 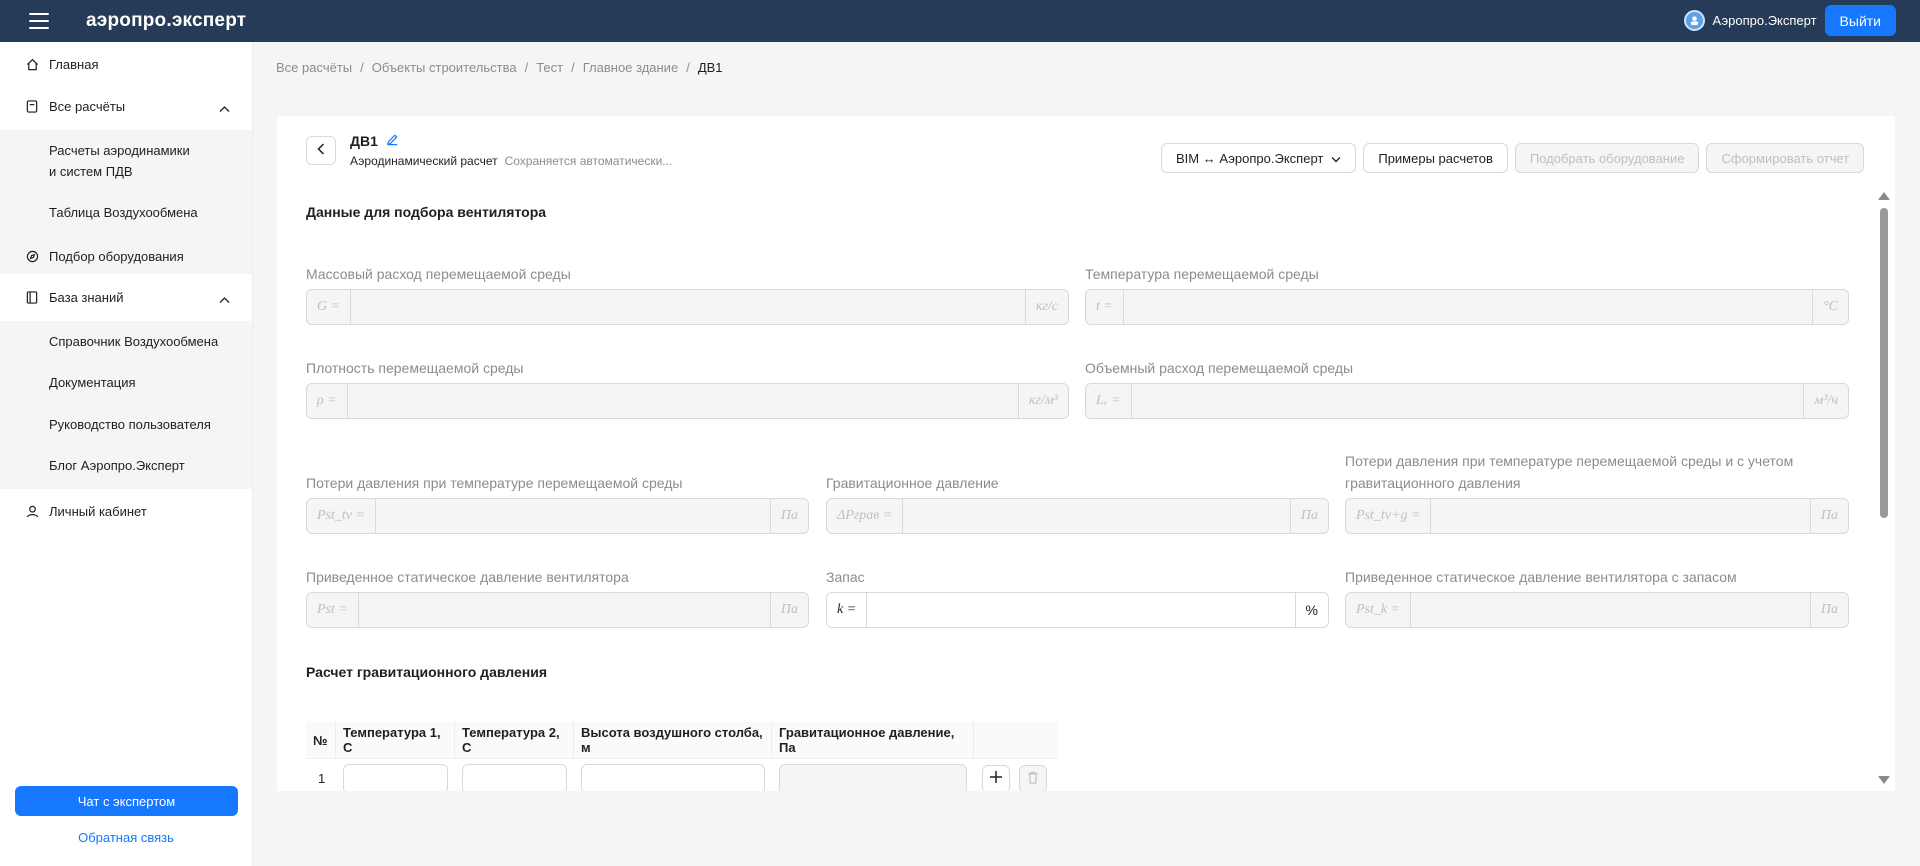 I want to click on sidebar-item-reference: Справочник Воздухообмена, so click(x=133, y=341).